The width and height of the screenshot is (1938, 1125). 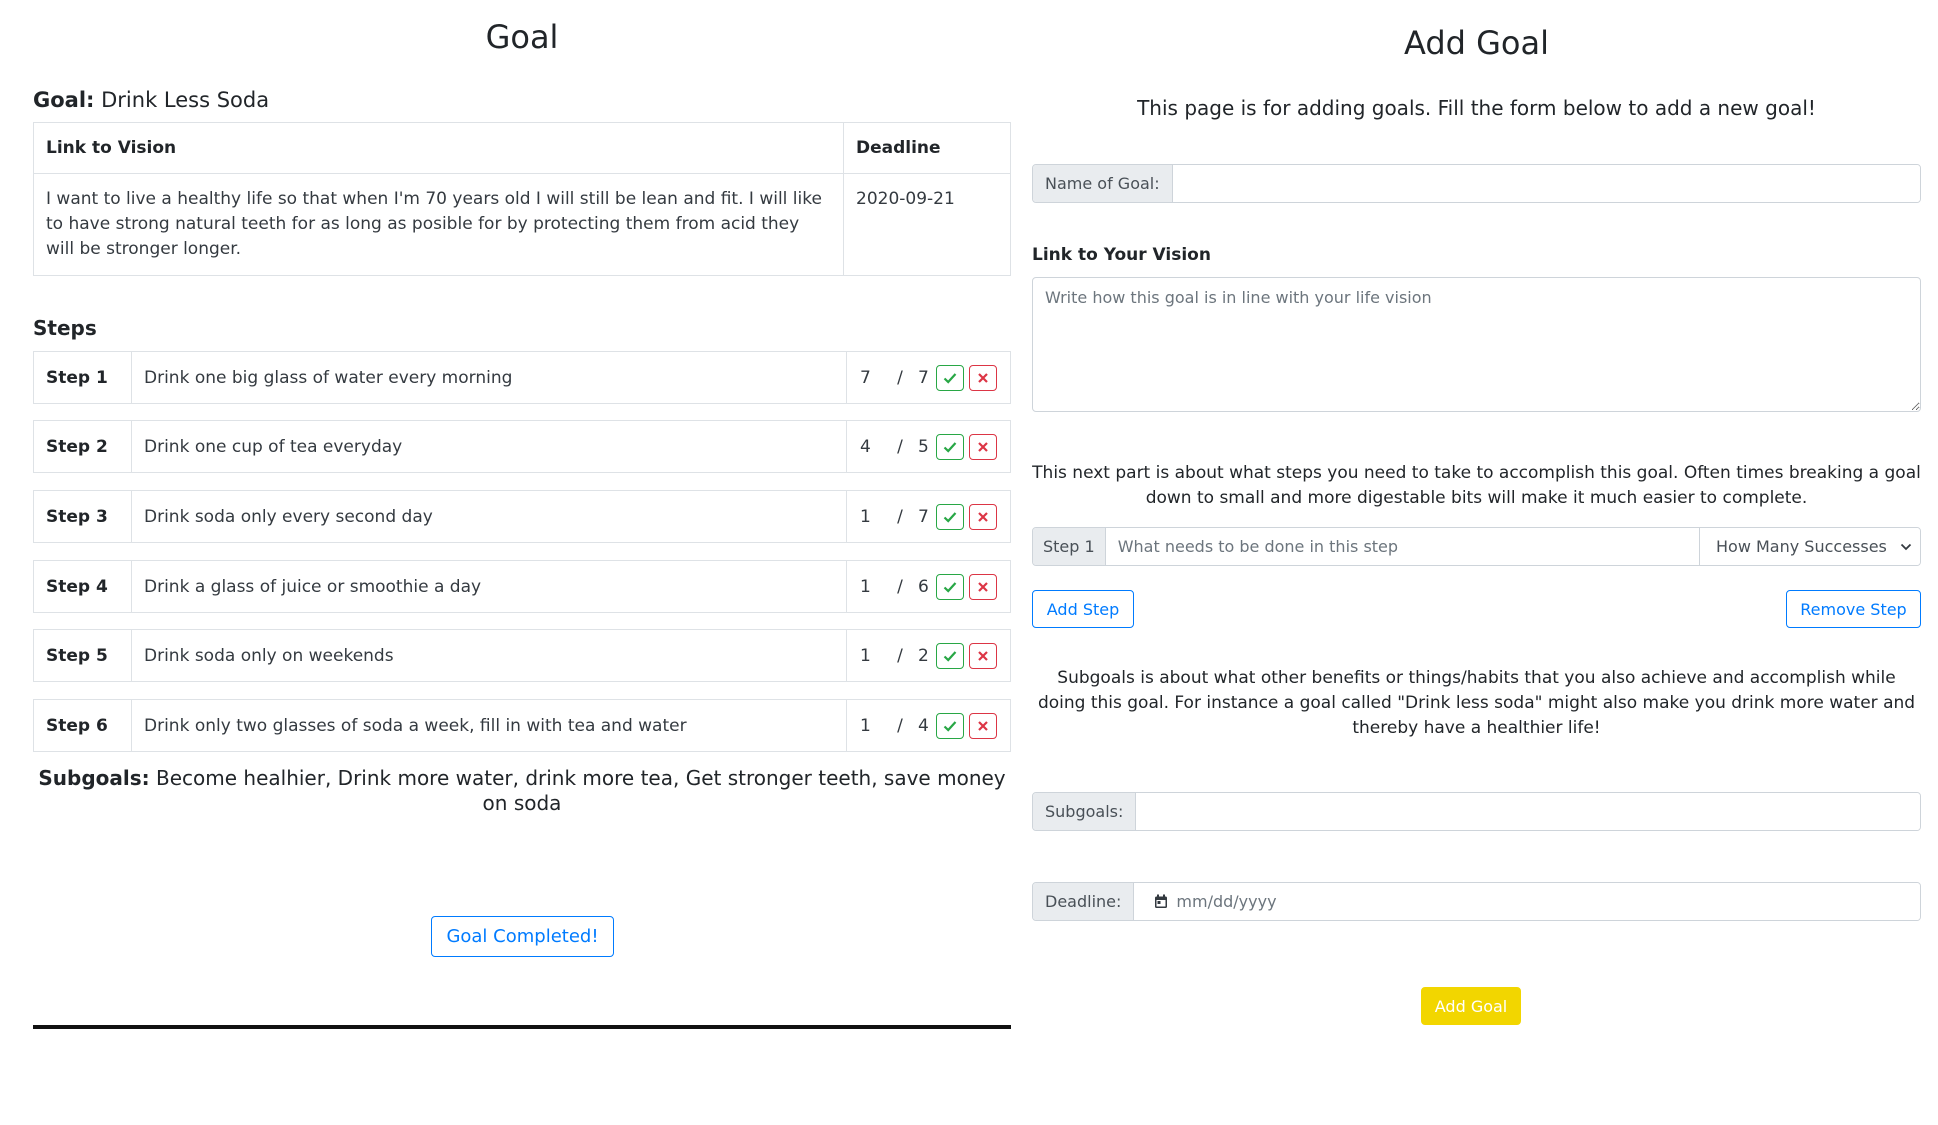 What do you see at coordinates (438, 148) in the screenshot?
I see `column-header-vision: Link to Vision` at bounding box center [438, 148].